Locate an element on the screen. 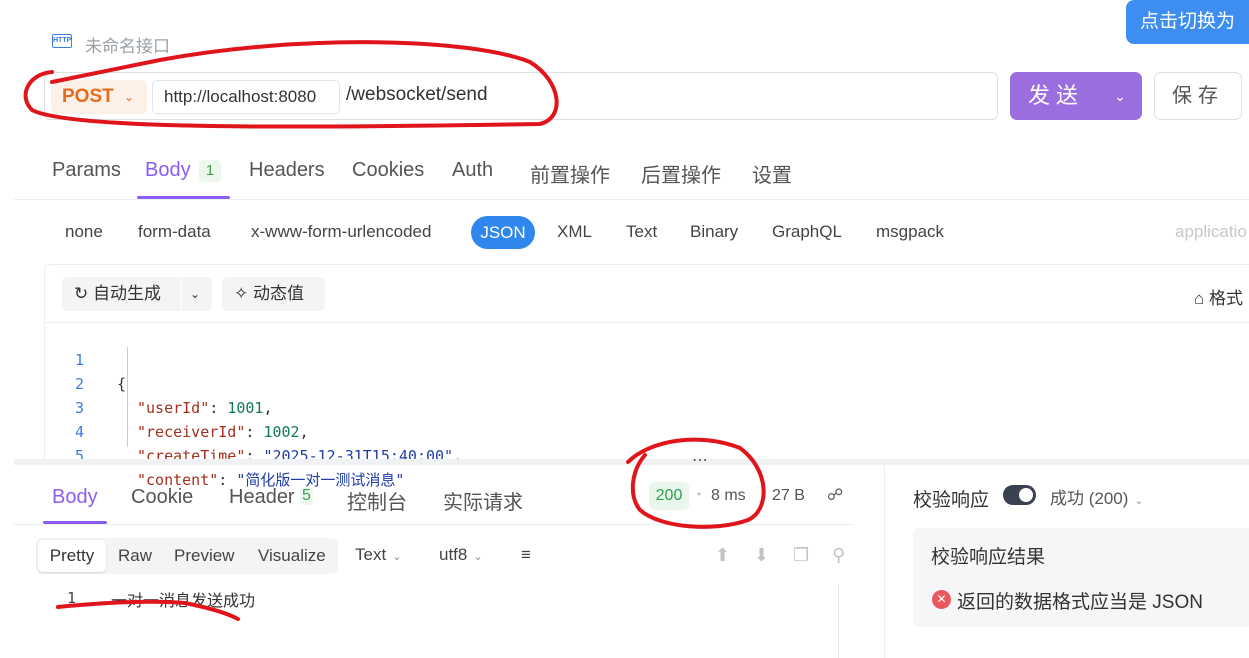  response-time: 8 ms is located at coordinates (728, 495).